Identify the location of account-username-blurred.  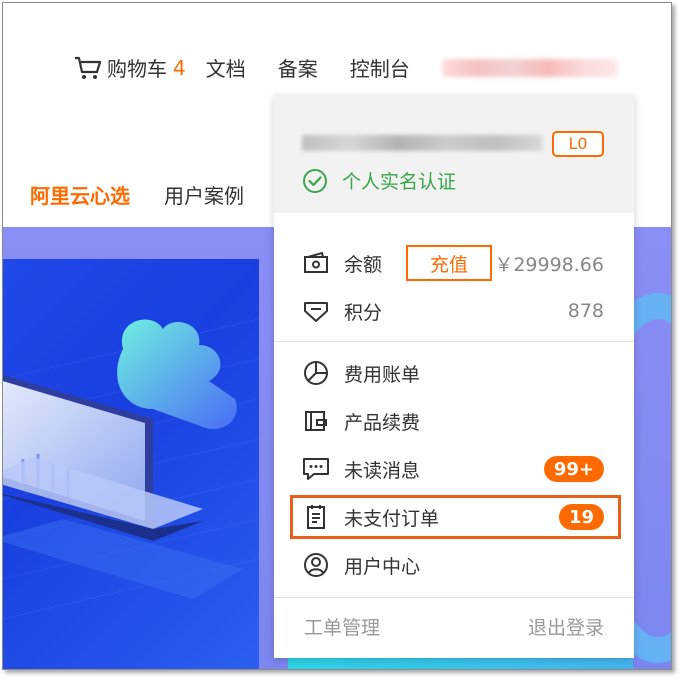
(422, 143).